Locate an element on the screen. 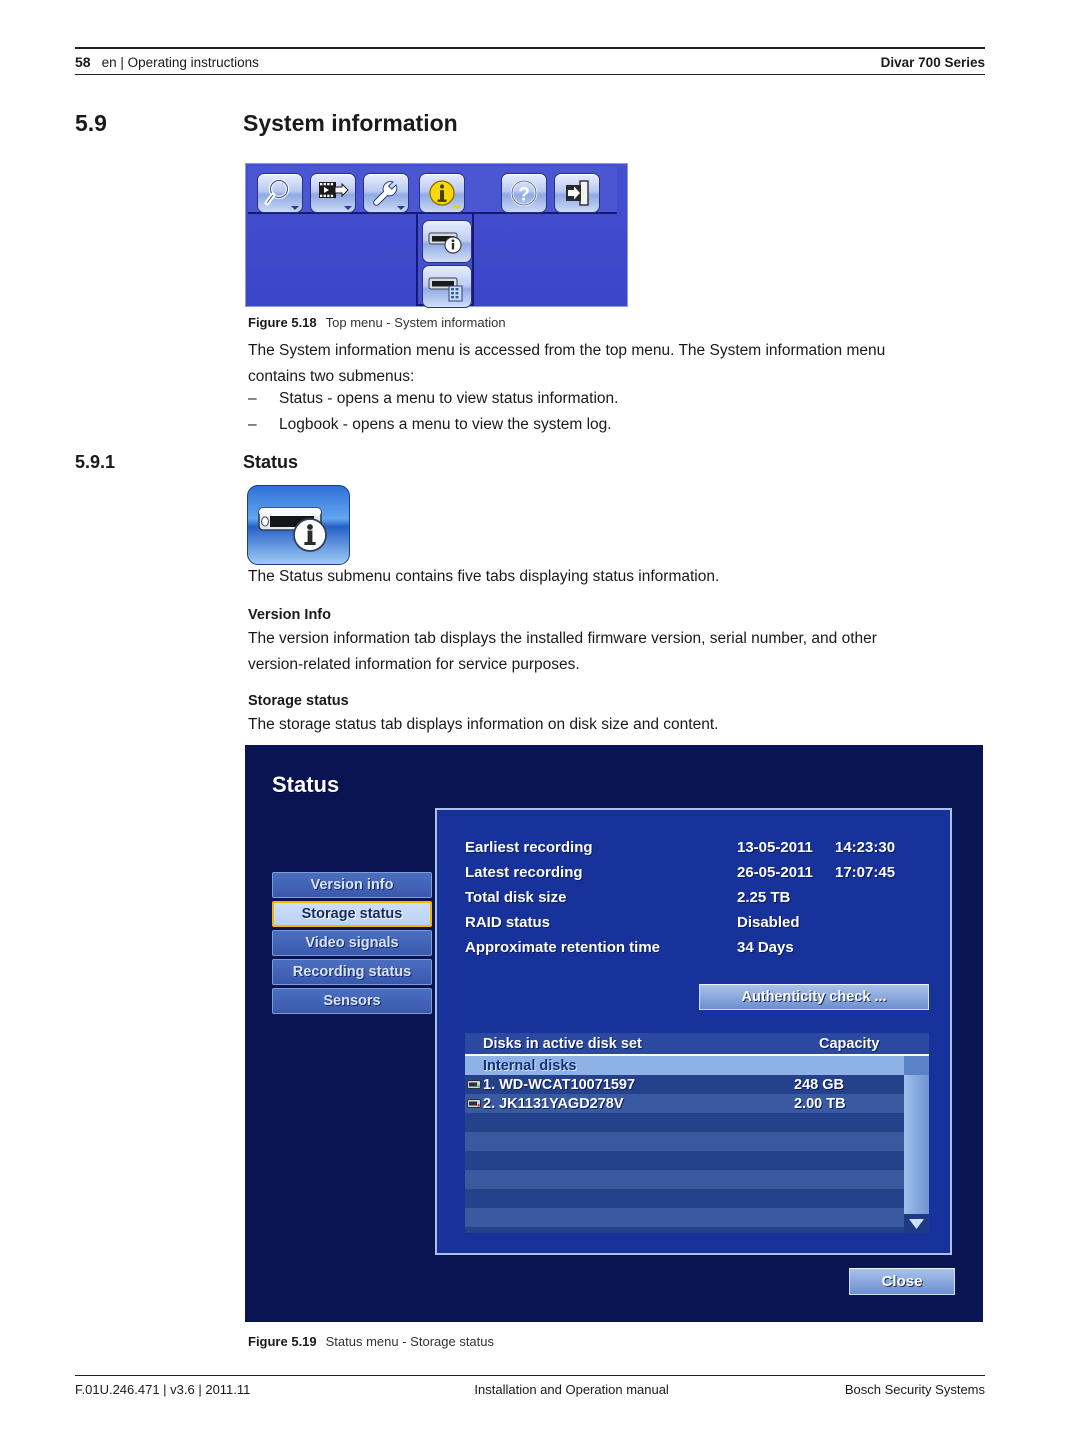  section-heading-5-9: 5.9 System information is located at coordinates (266, 123).